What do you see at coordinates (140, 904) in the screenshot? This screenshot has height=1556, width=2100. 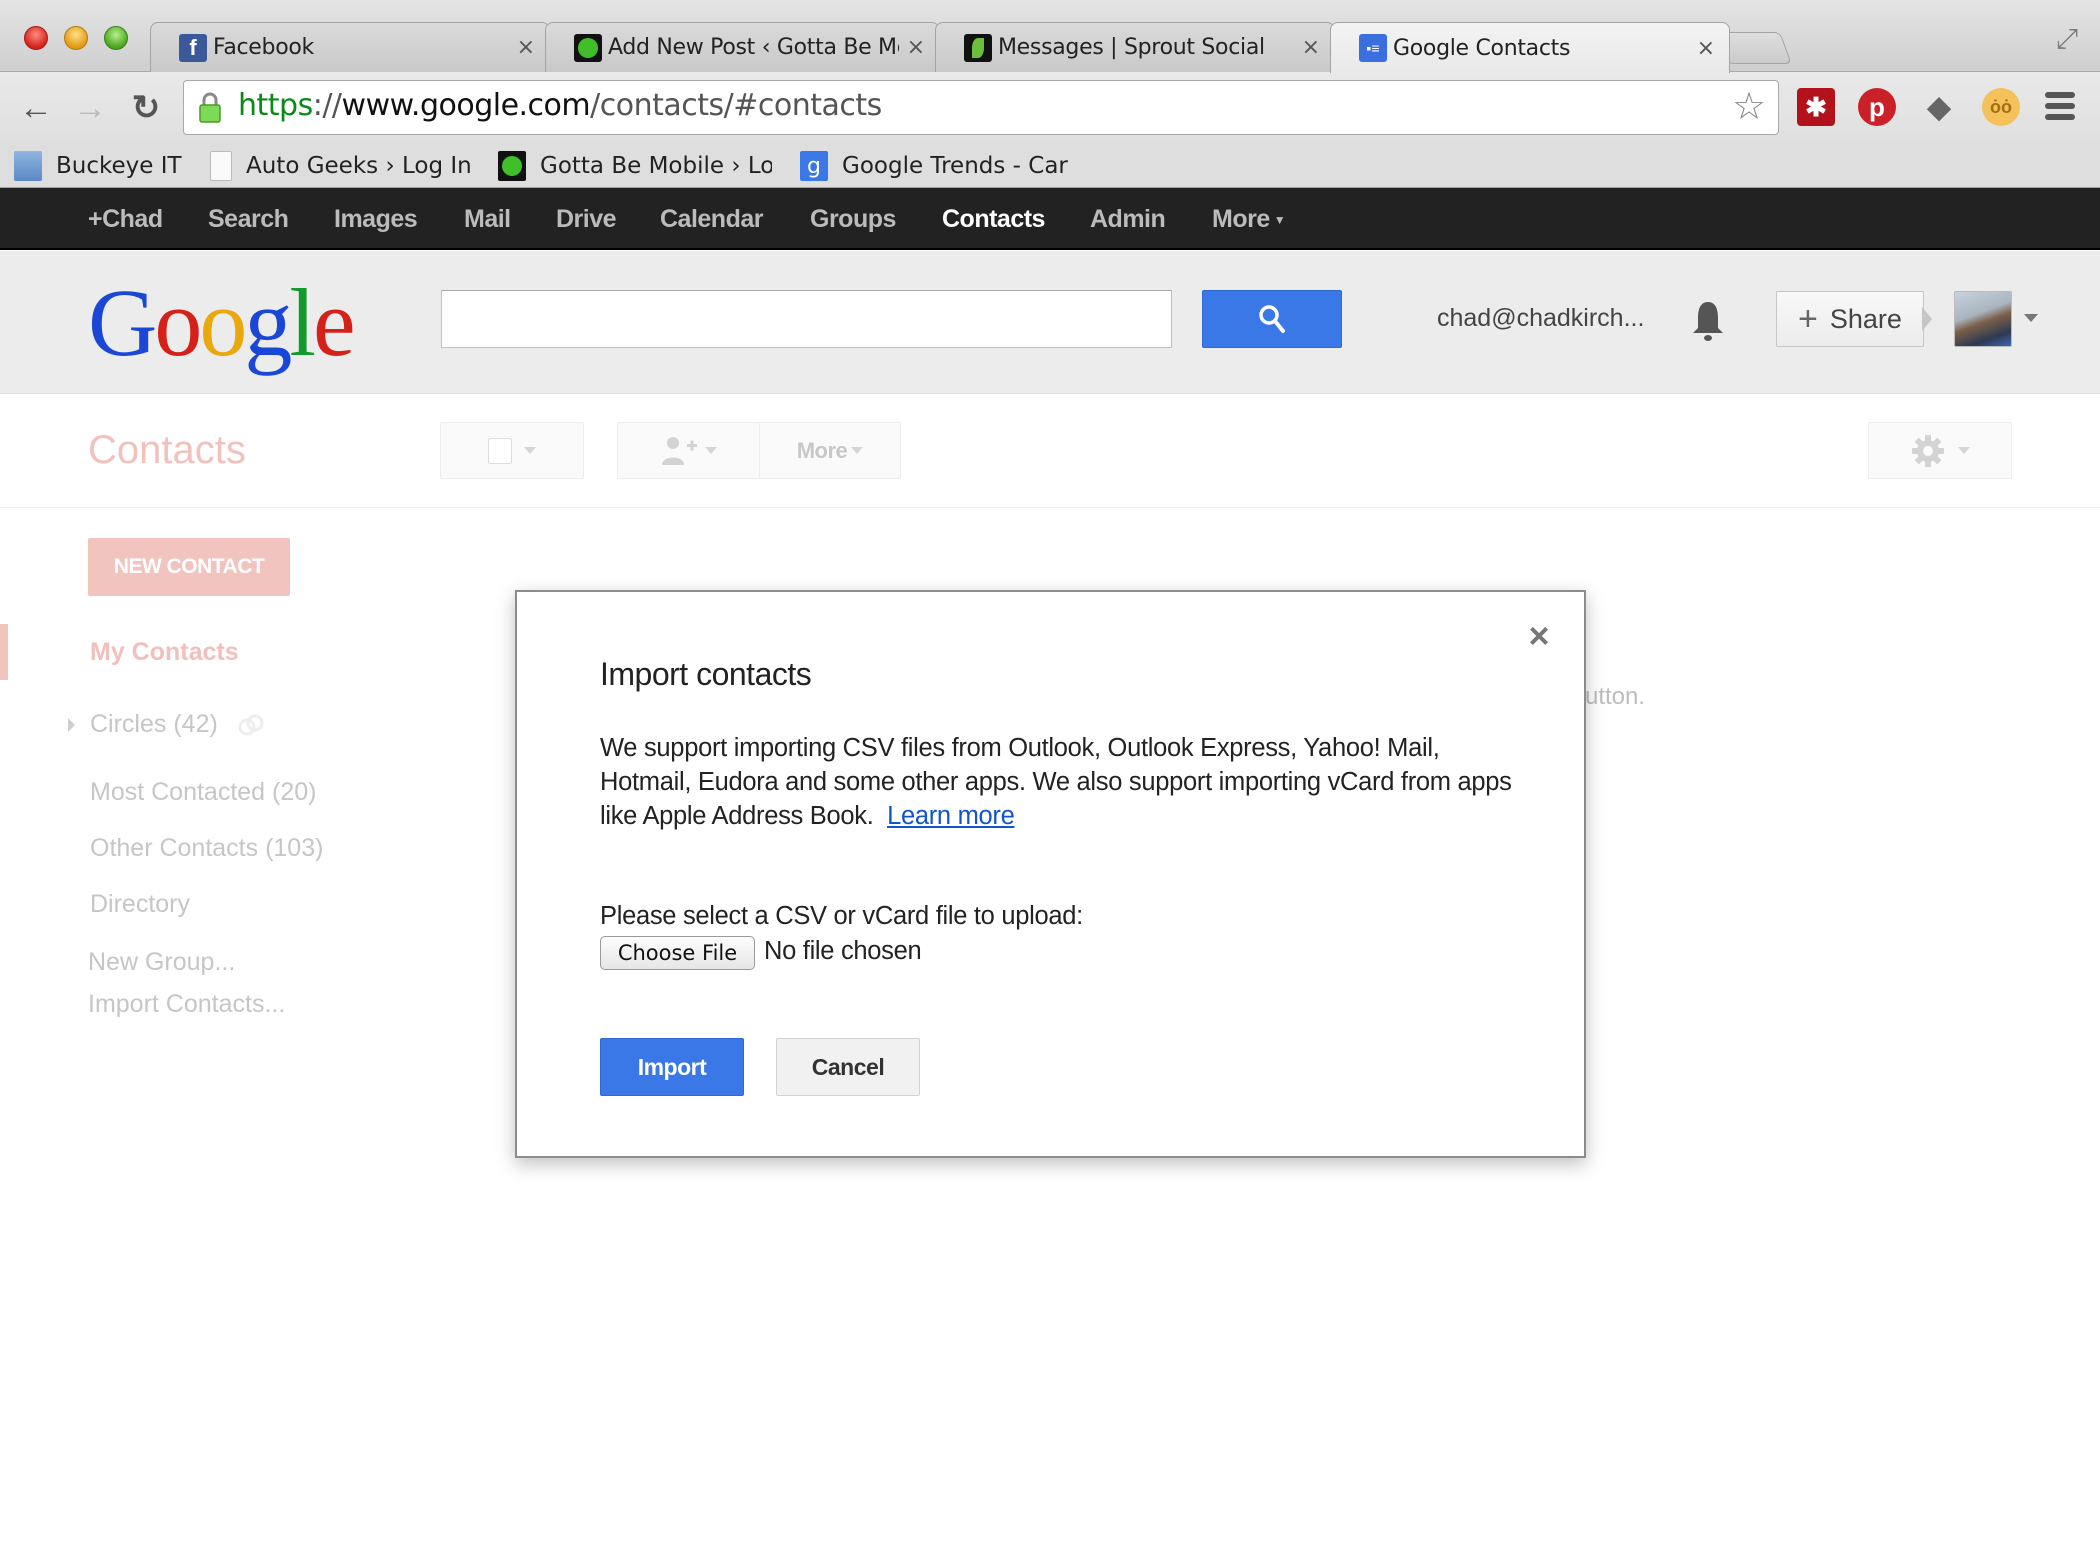 I see `sidebar-item-directory: Directory` at bounding box center [140, 904].